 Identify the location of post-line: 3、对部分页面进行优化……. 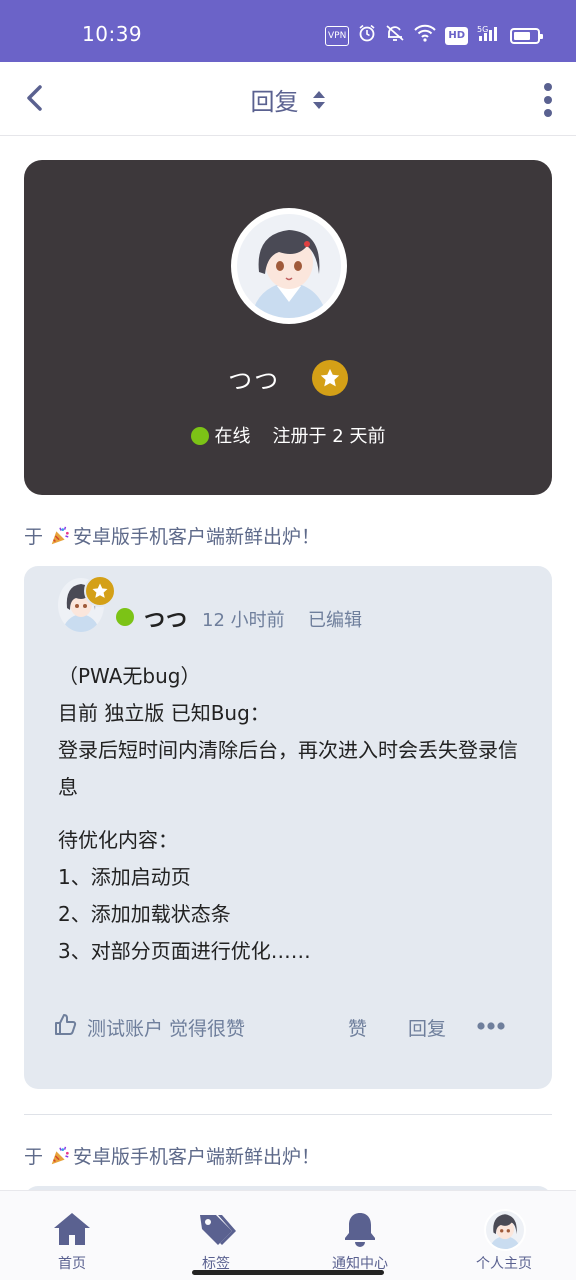
(184, 951).